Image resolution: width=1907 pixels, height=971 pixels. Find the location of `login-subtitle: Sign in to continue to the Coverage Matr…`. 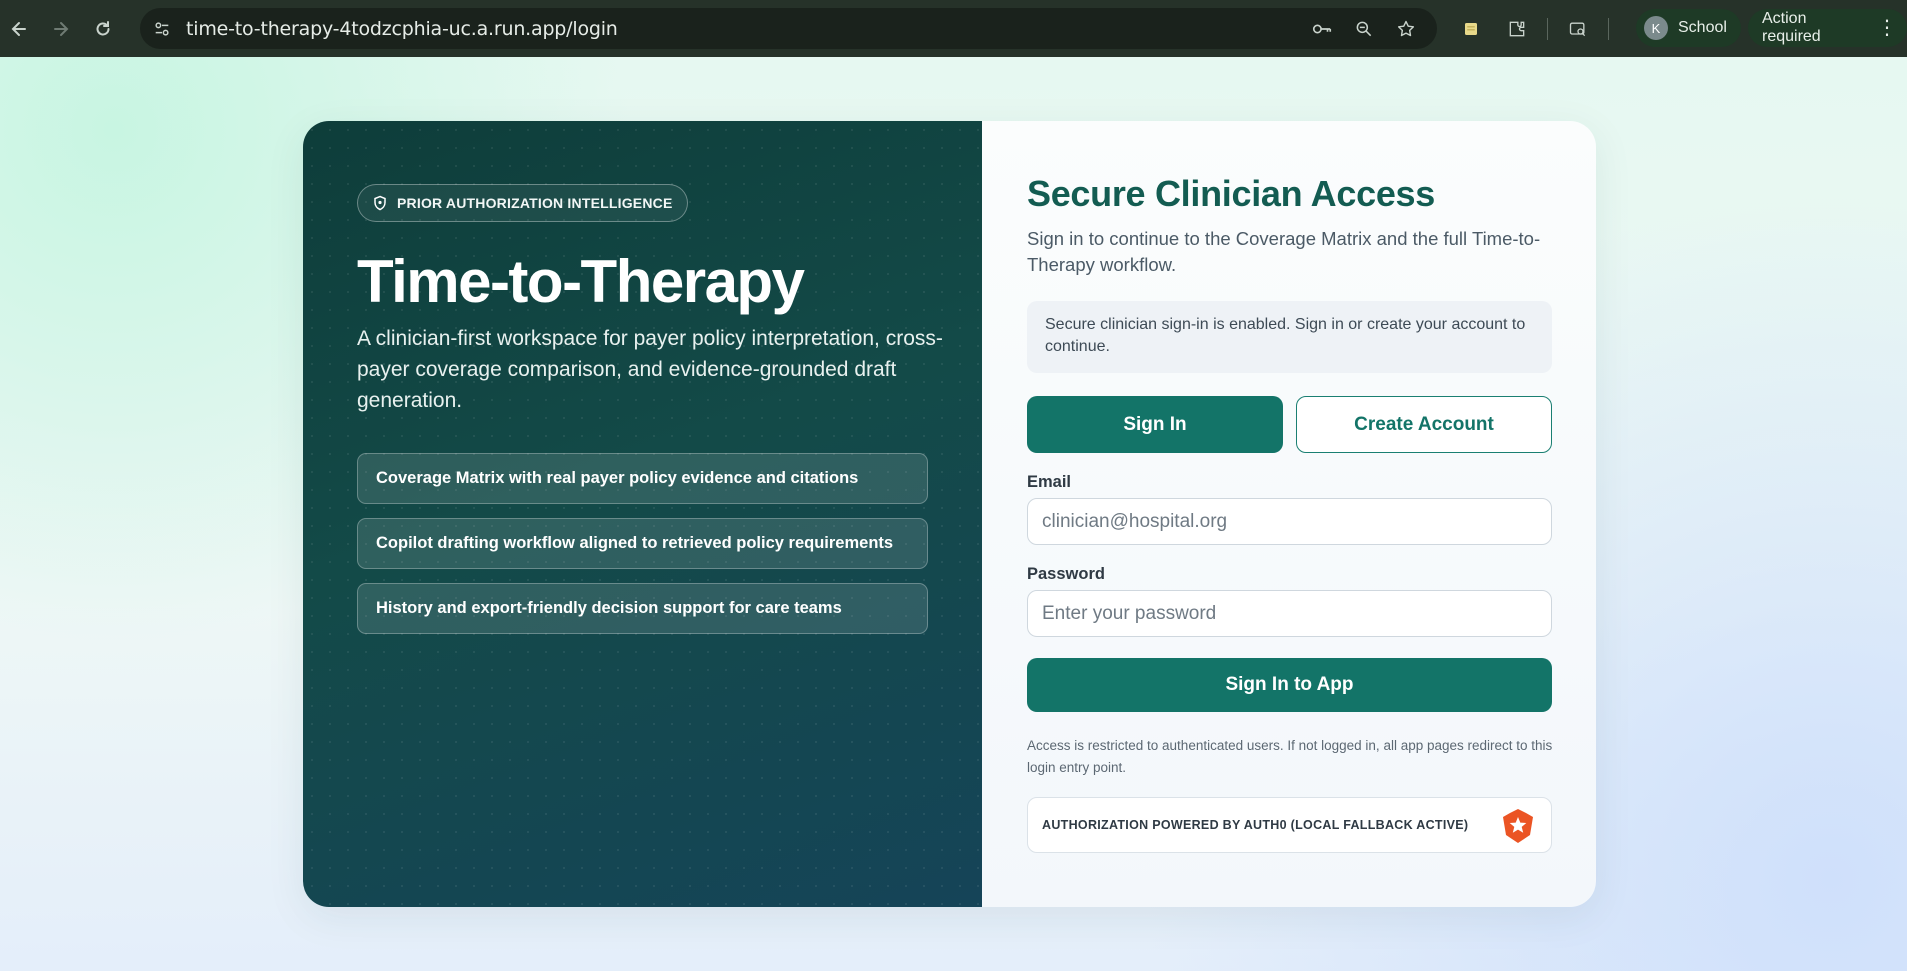

login-subtitle: Sign in to continue to the Coverage Matr… is located at coordinates (1284, 251).